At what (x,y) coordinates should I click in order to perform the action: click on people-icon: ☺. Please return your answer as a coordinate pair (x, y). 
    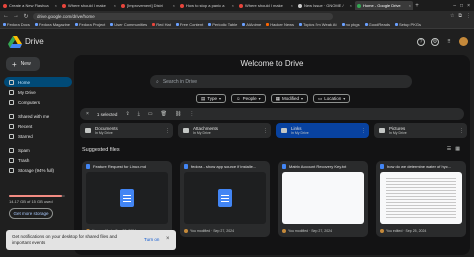
    Looking at the image, I should click on (238, 98).